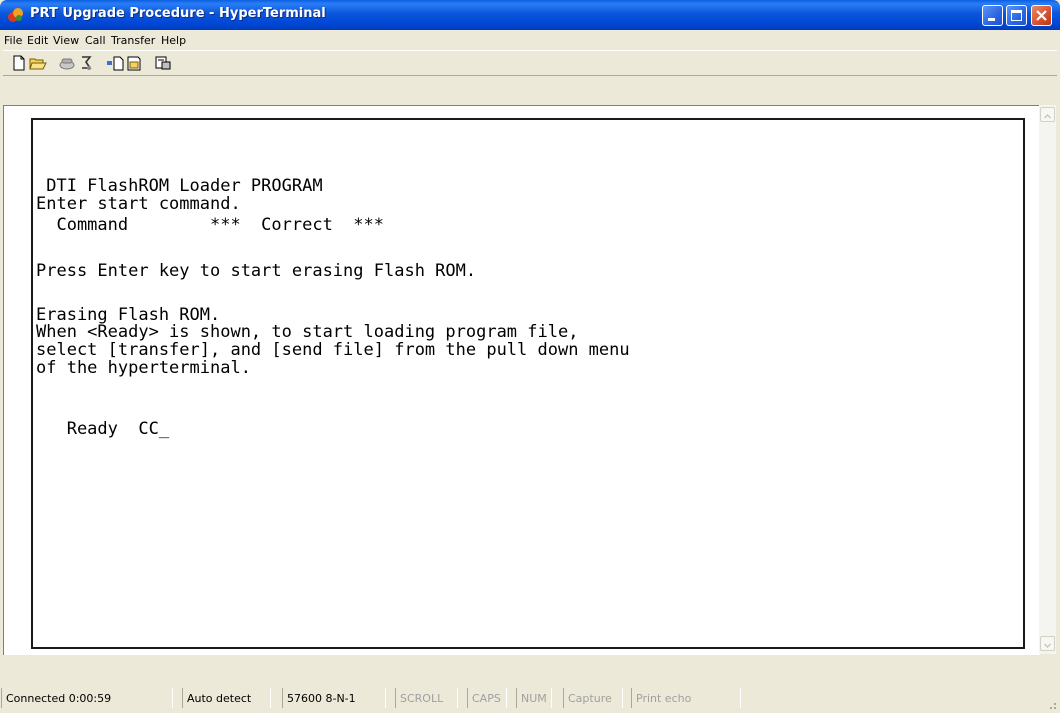 The width and height of the screenshot is (1060, 713). What do you see at coordinates (530, 15) in the screenshot?
I see `title-bar: PRT Upgrade Procedure - HyperTerminal` at bounding box center [530, 15].